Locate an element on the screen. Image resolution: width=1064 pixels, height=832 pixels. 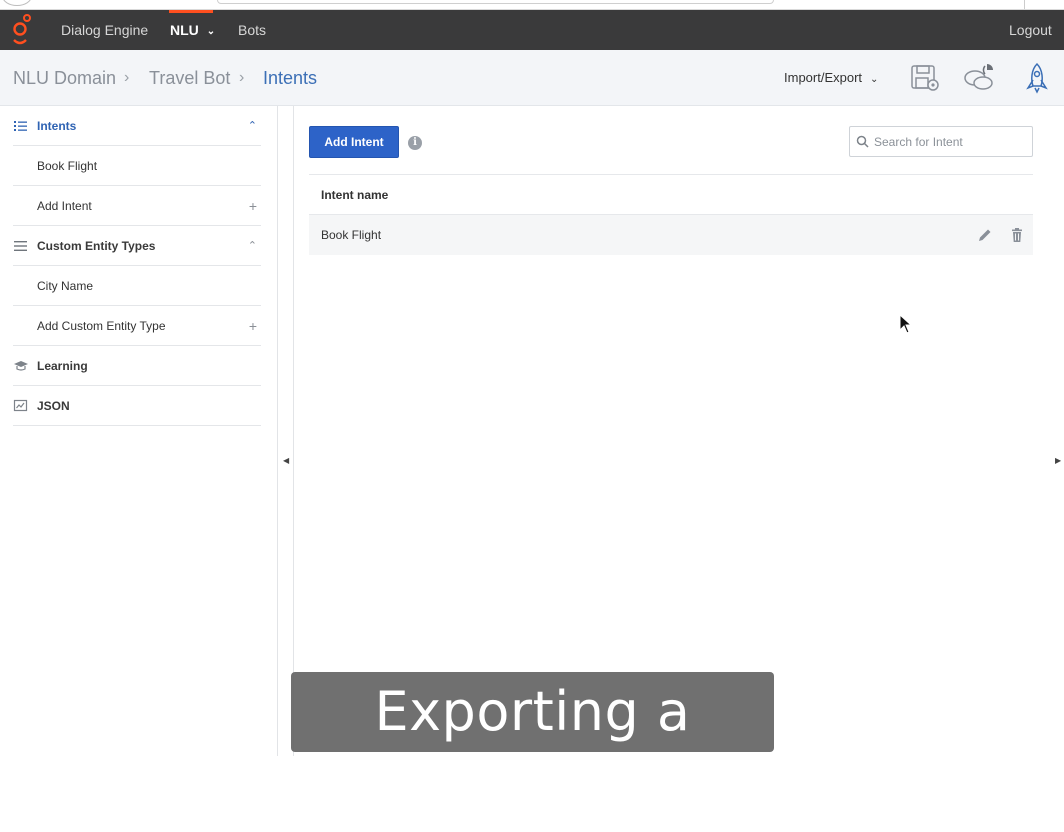
sidebar-item-learning: Learning is located at coordinates (137, 366).